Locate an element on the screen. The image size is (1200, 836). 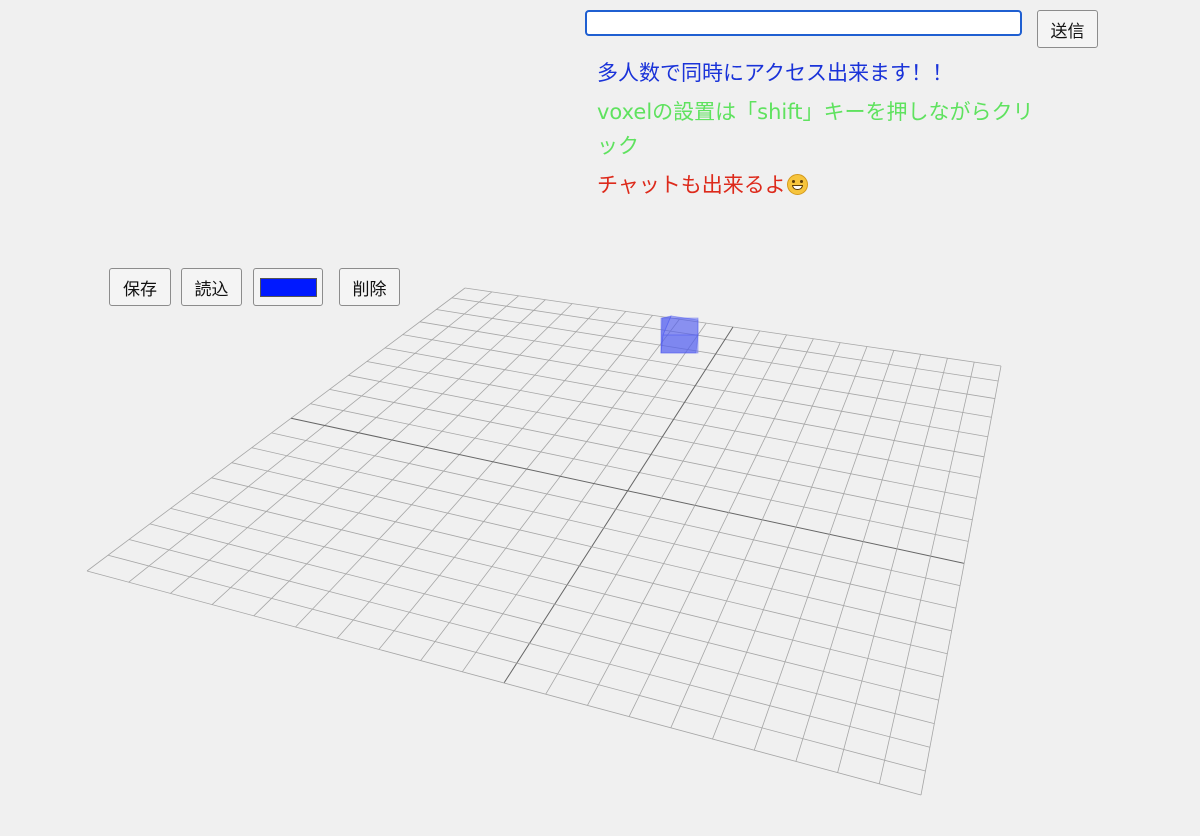
voxel-body is located at coordinates (679, 335).